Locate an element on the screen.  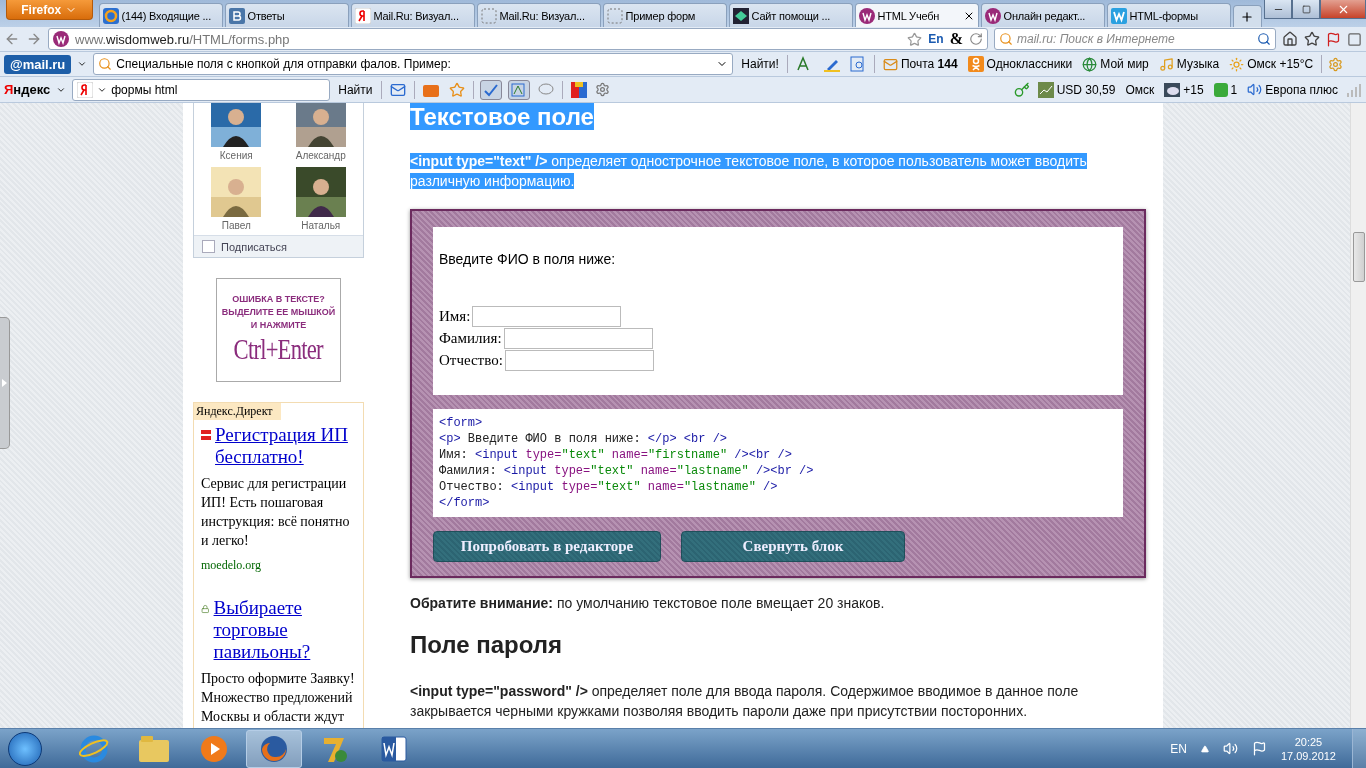
addon-button: & is located at coordinates (956, 39).